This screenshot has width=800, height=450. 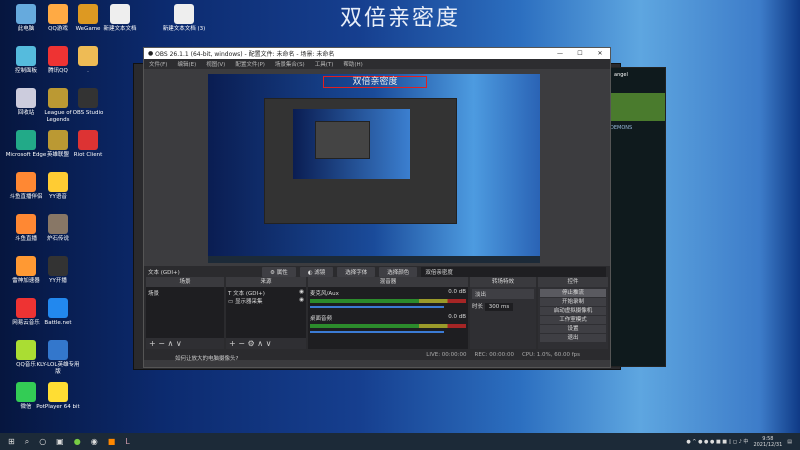 What do you see at coordinates (58, 358) in the screenshot?
I see `desktop-icon: KLY-LOL英雄专用版` at bounding box center [58, 358].